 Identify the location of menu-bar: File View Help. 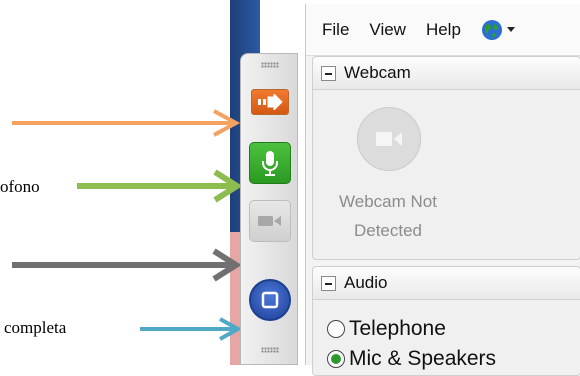
(443, 30).